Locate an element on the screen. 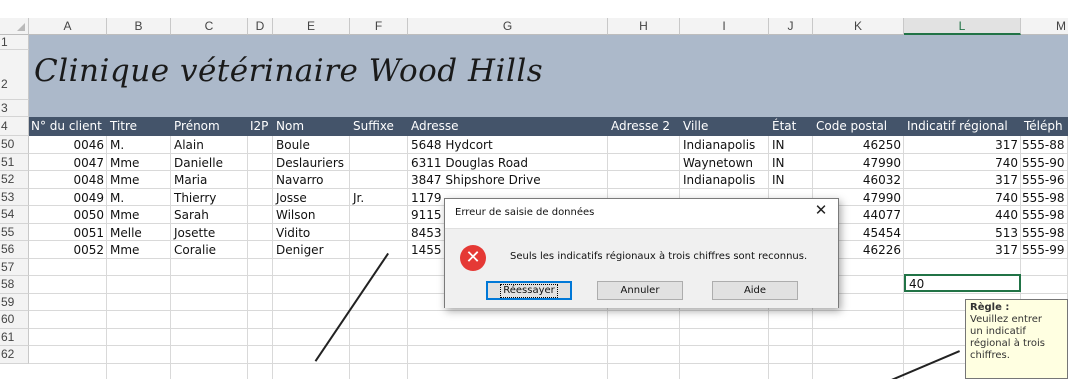 The height and width of the screenshot is (379, 1068). cell-a: 0047 is located at coordinates (66, 163).